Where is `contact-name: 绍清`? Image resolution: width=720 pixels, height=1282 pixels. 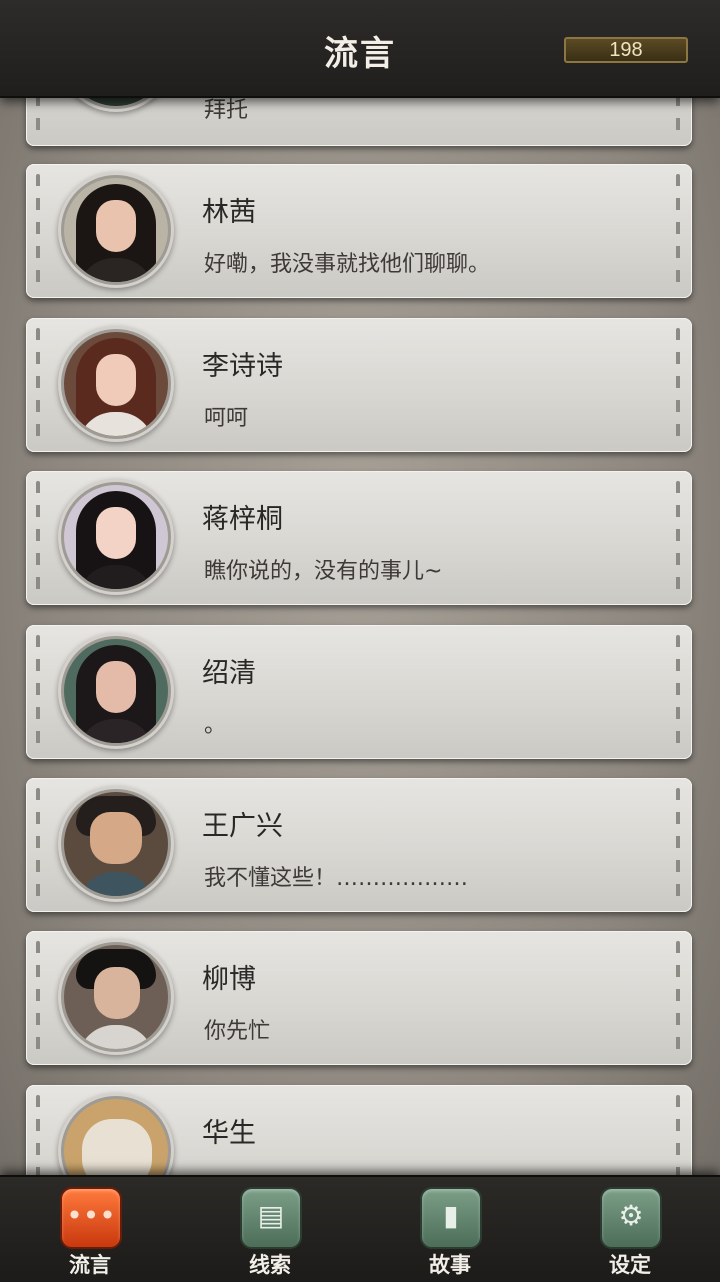
contact-name: 绍清 is located at coordinates (229, 673).